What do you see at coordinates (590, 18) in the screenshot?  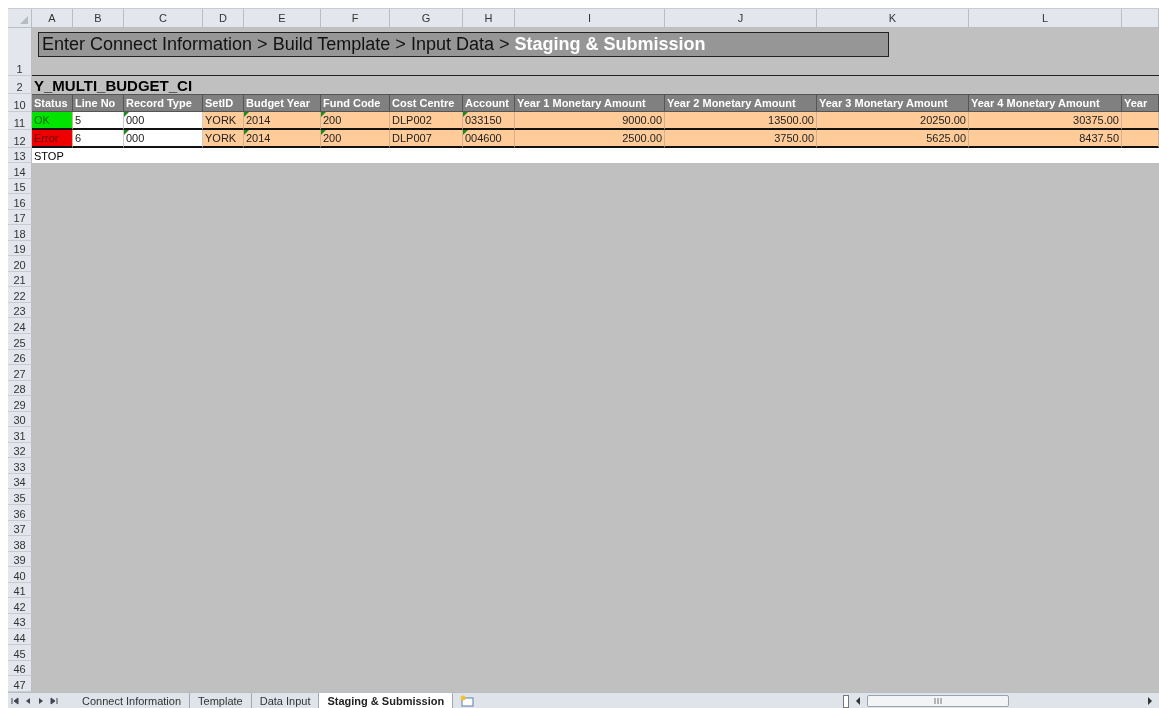 I see `column-header: I` at bounding box center [590, 18].